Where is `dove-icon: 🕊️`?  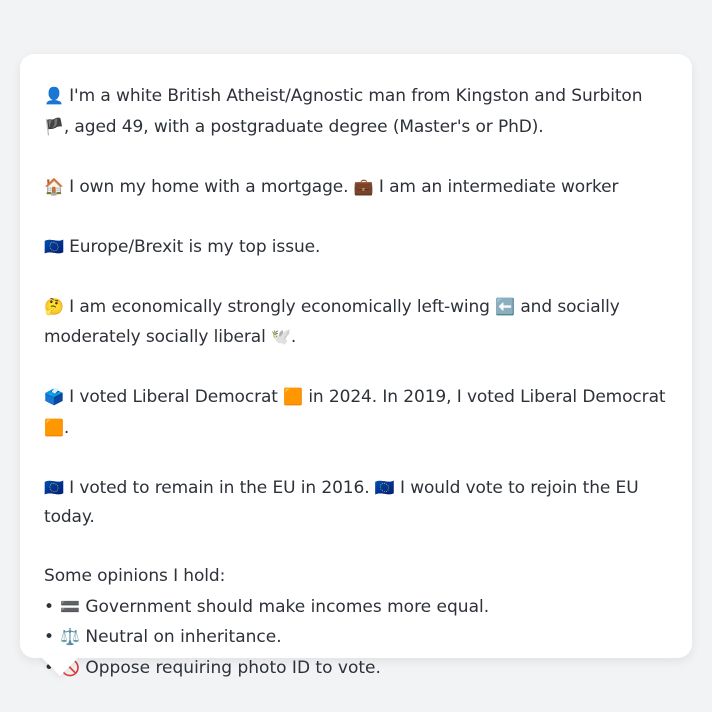 dove-icon: 🕊️ is located at coordinates (281, 336).